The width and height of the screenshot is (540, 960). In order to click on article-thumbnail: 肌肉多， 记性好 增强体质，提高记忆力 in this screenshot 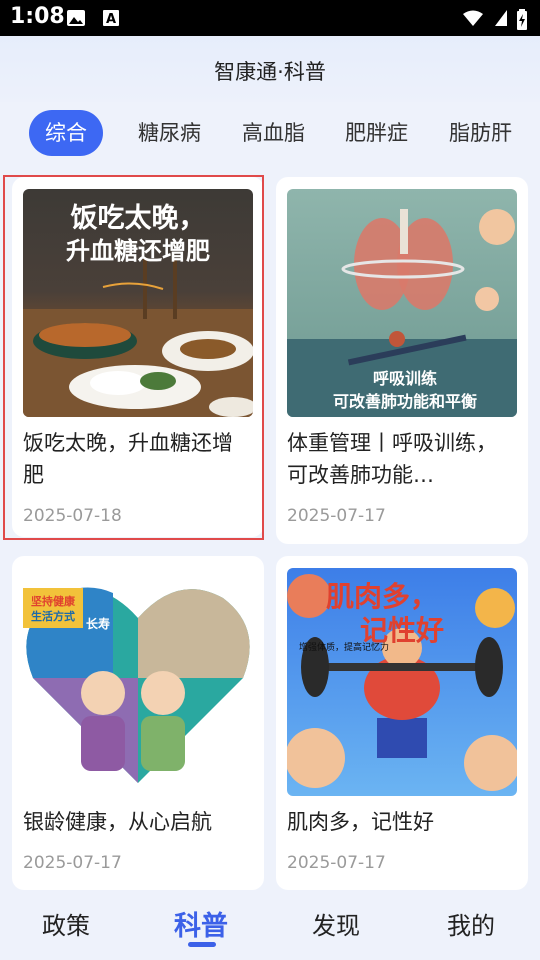, I will do `click(402, 682)`.